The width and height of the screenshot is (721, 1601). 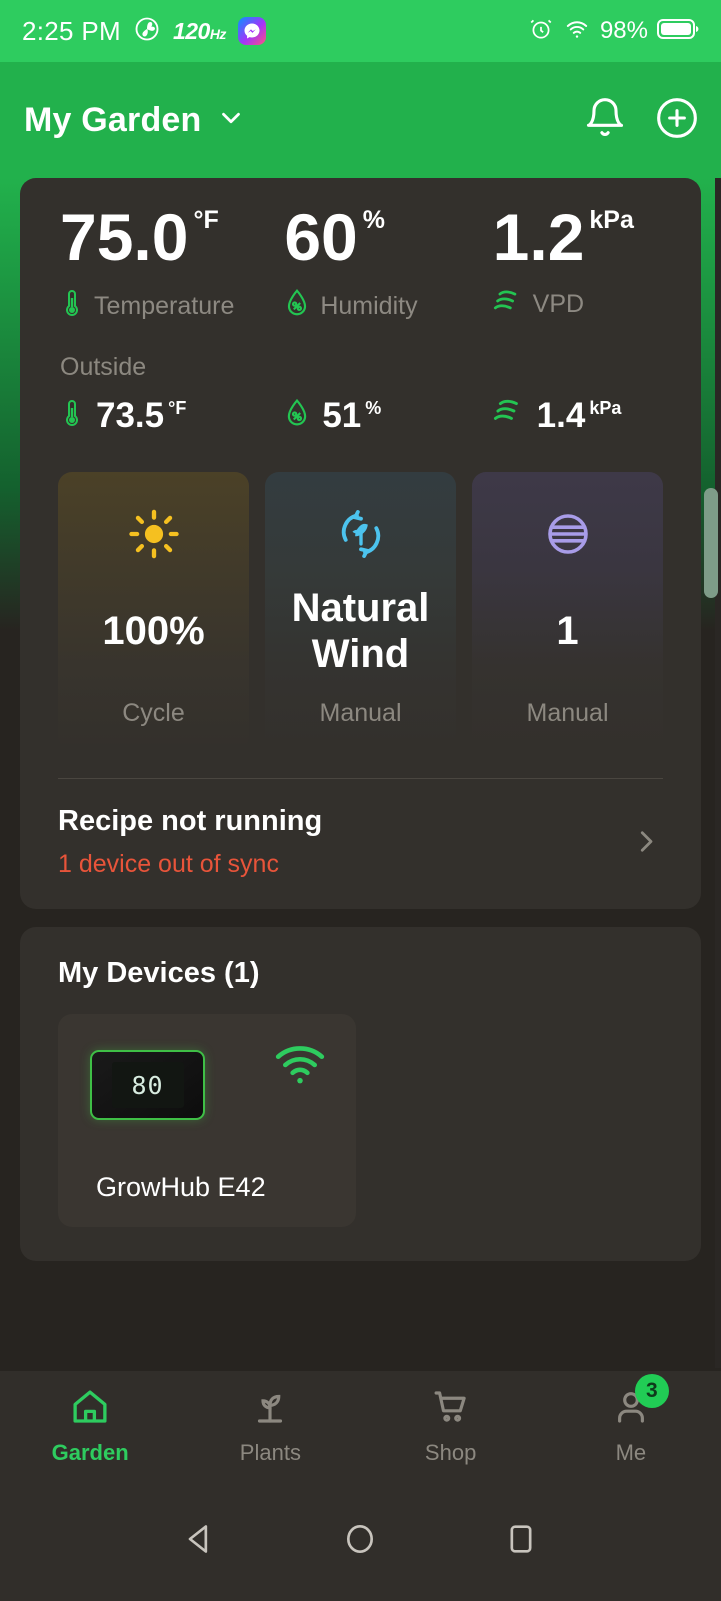 I want to click on recents-square-icon, so click(x=521, y=1541).